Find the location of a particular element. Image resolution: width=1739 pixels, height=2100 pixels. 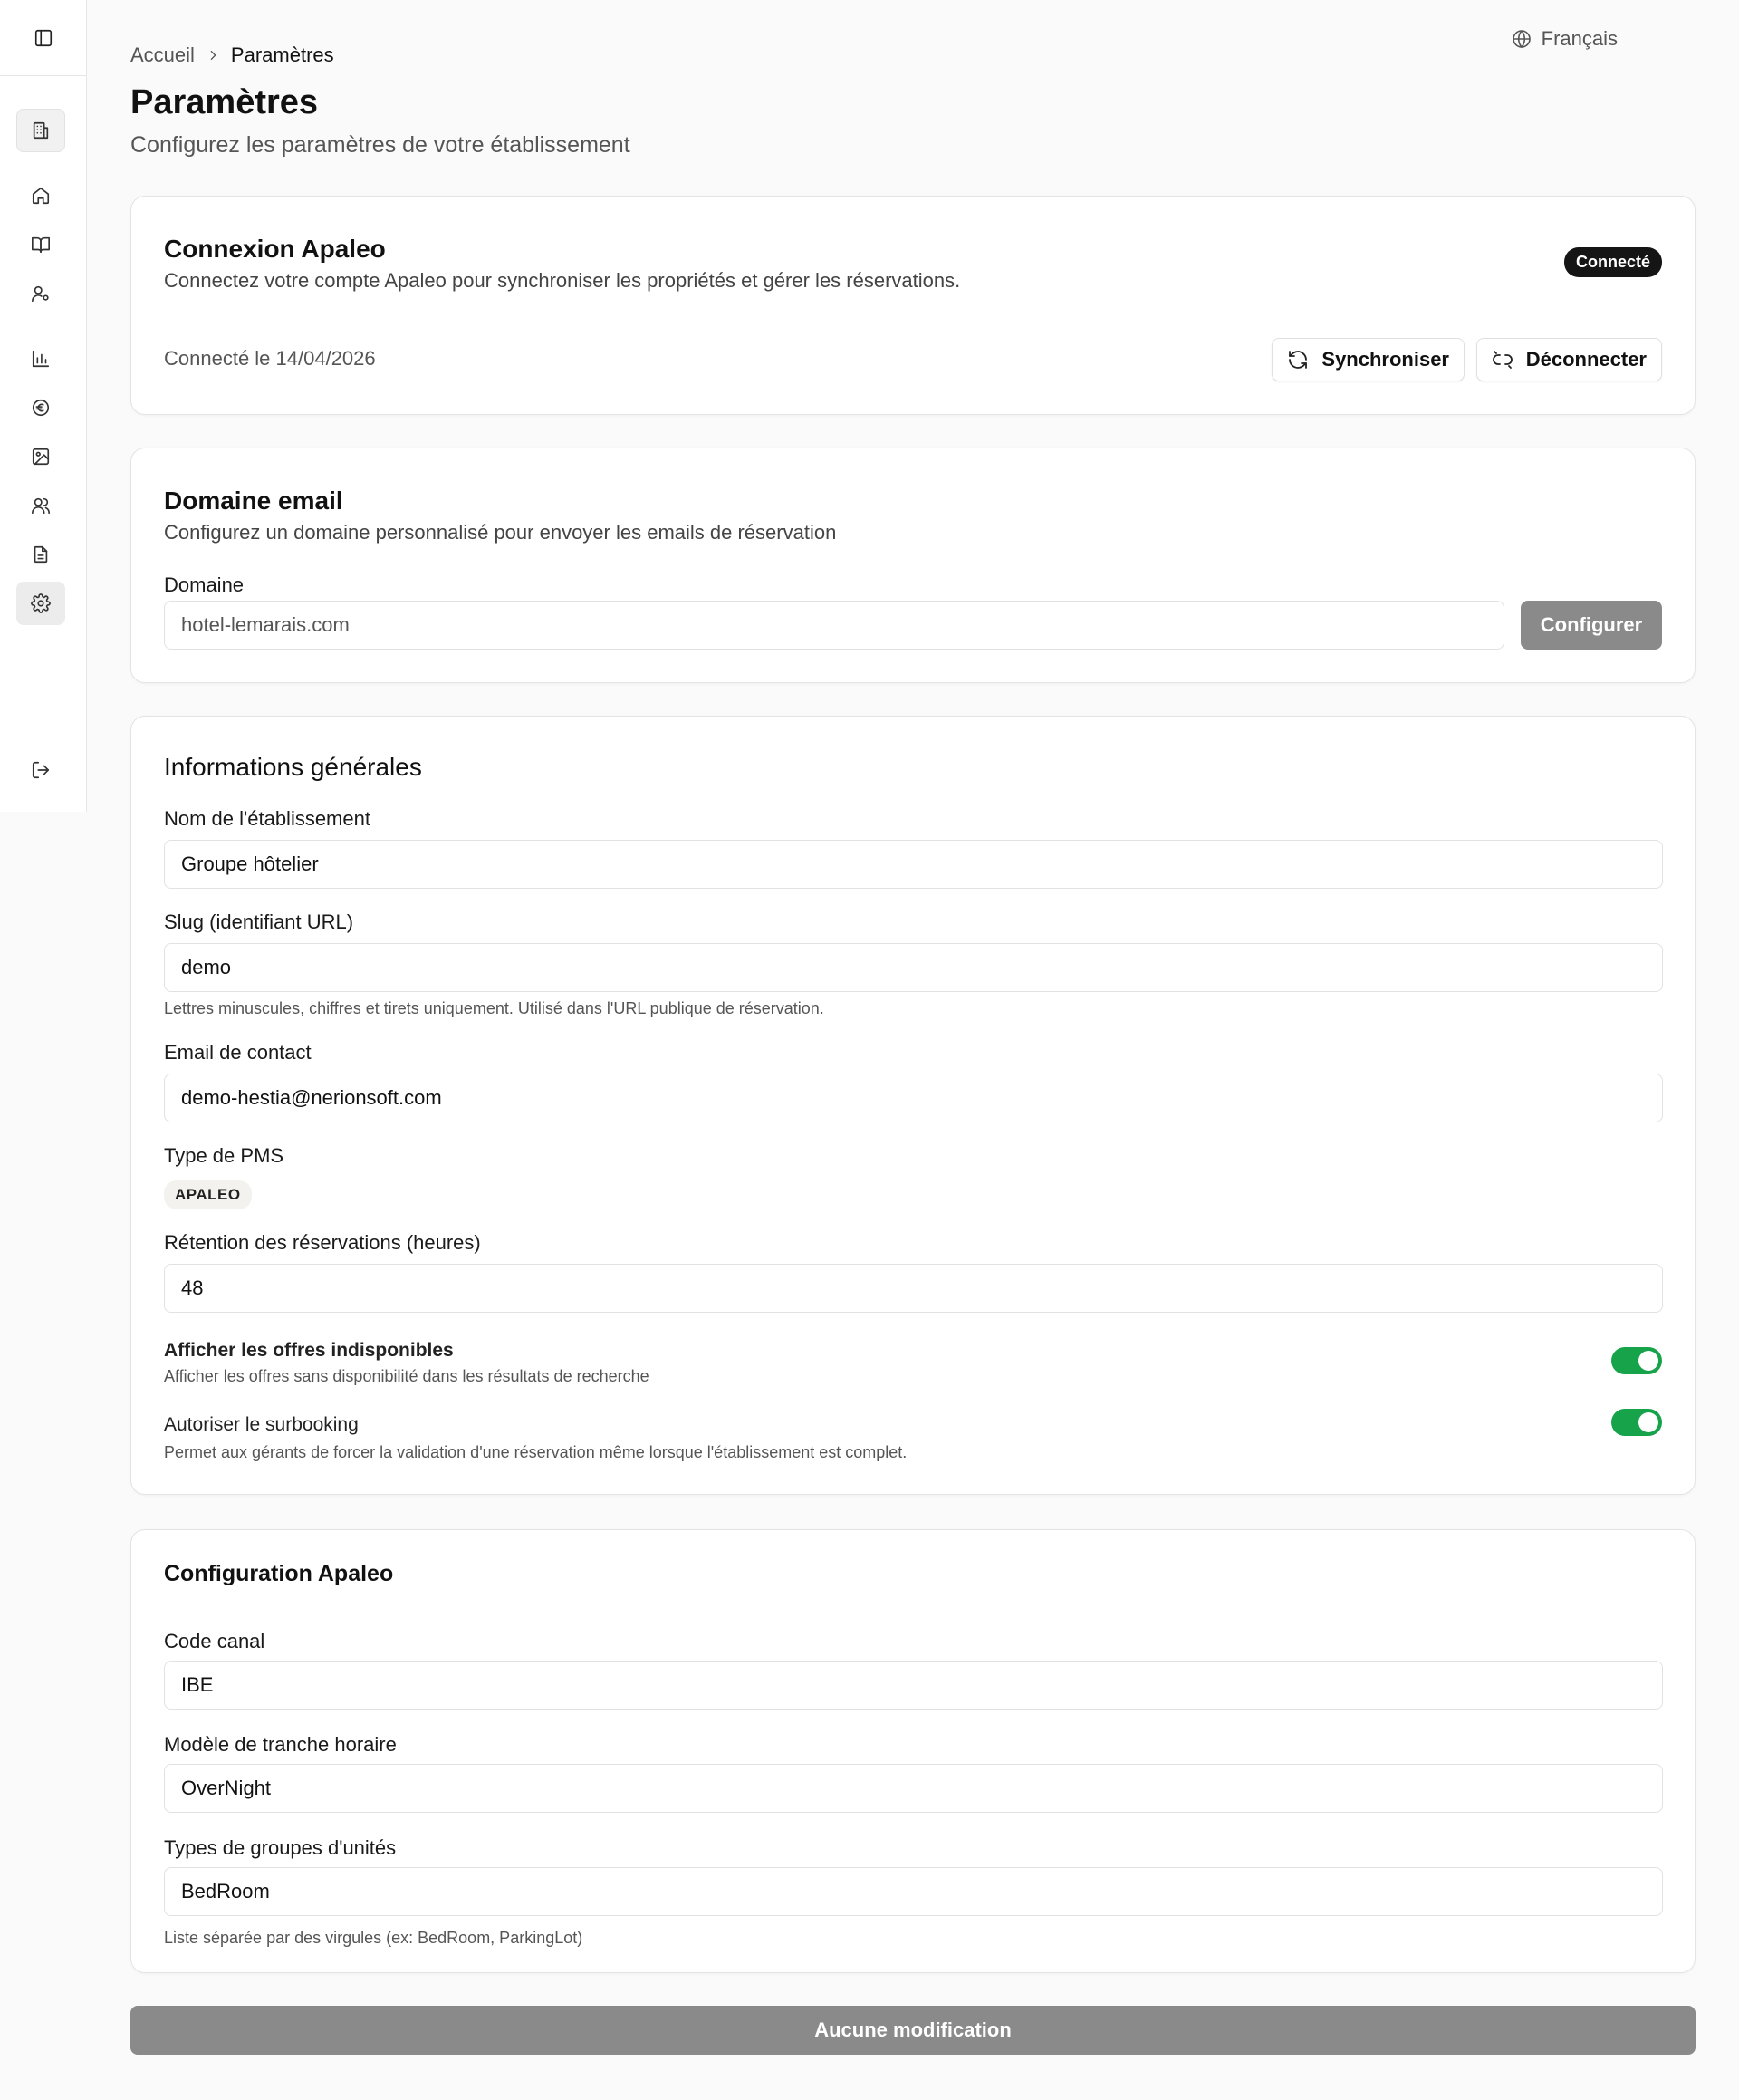

sidebar-toggle-icon is located at coordinates (43, 37).